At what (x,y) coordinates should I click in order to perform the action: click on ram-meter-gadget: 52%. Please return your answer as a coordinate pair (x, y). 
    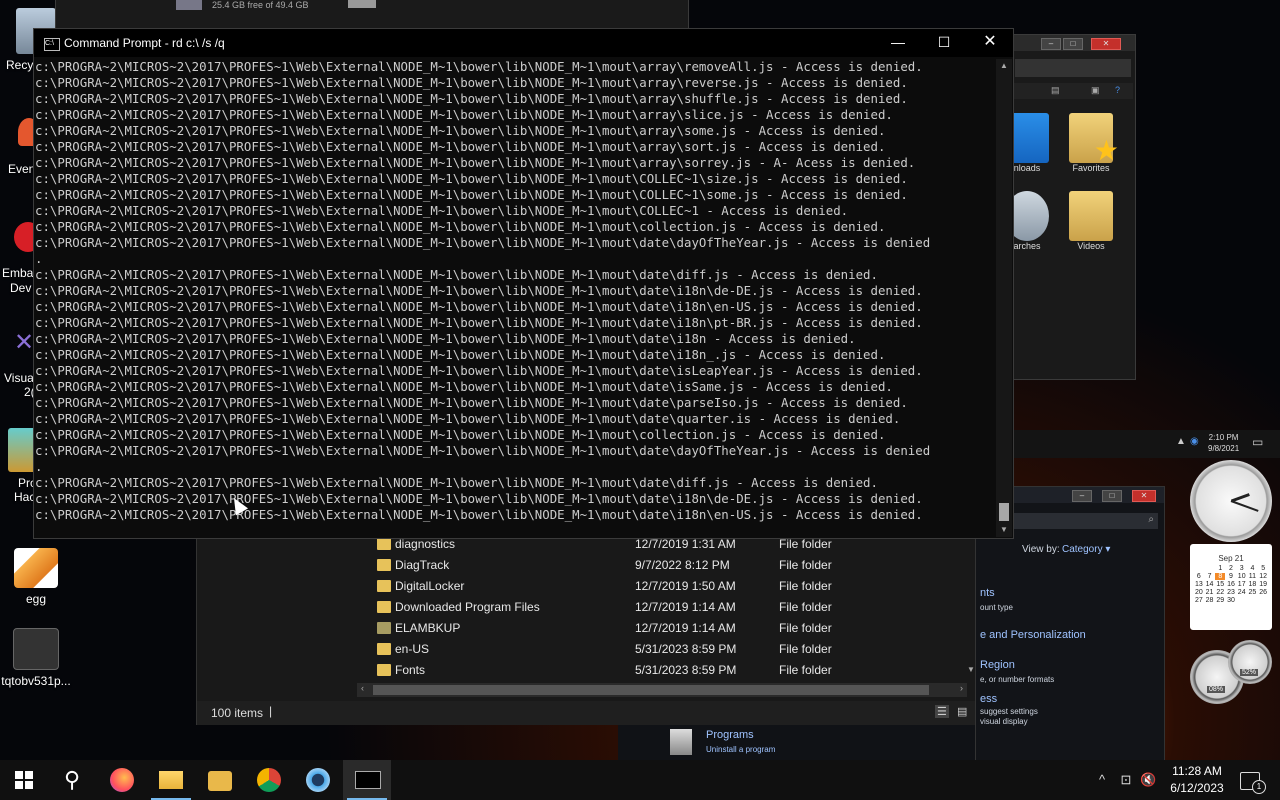
    Looking at the image, I should click on (1250, 662).